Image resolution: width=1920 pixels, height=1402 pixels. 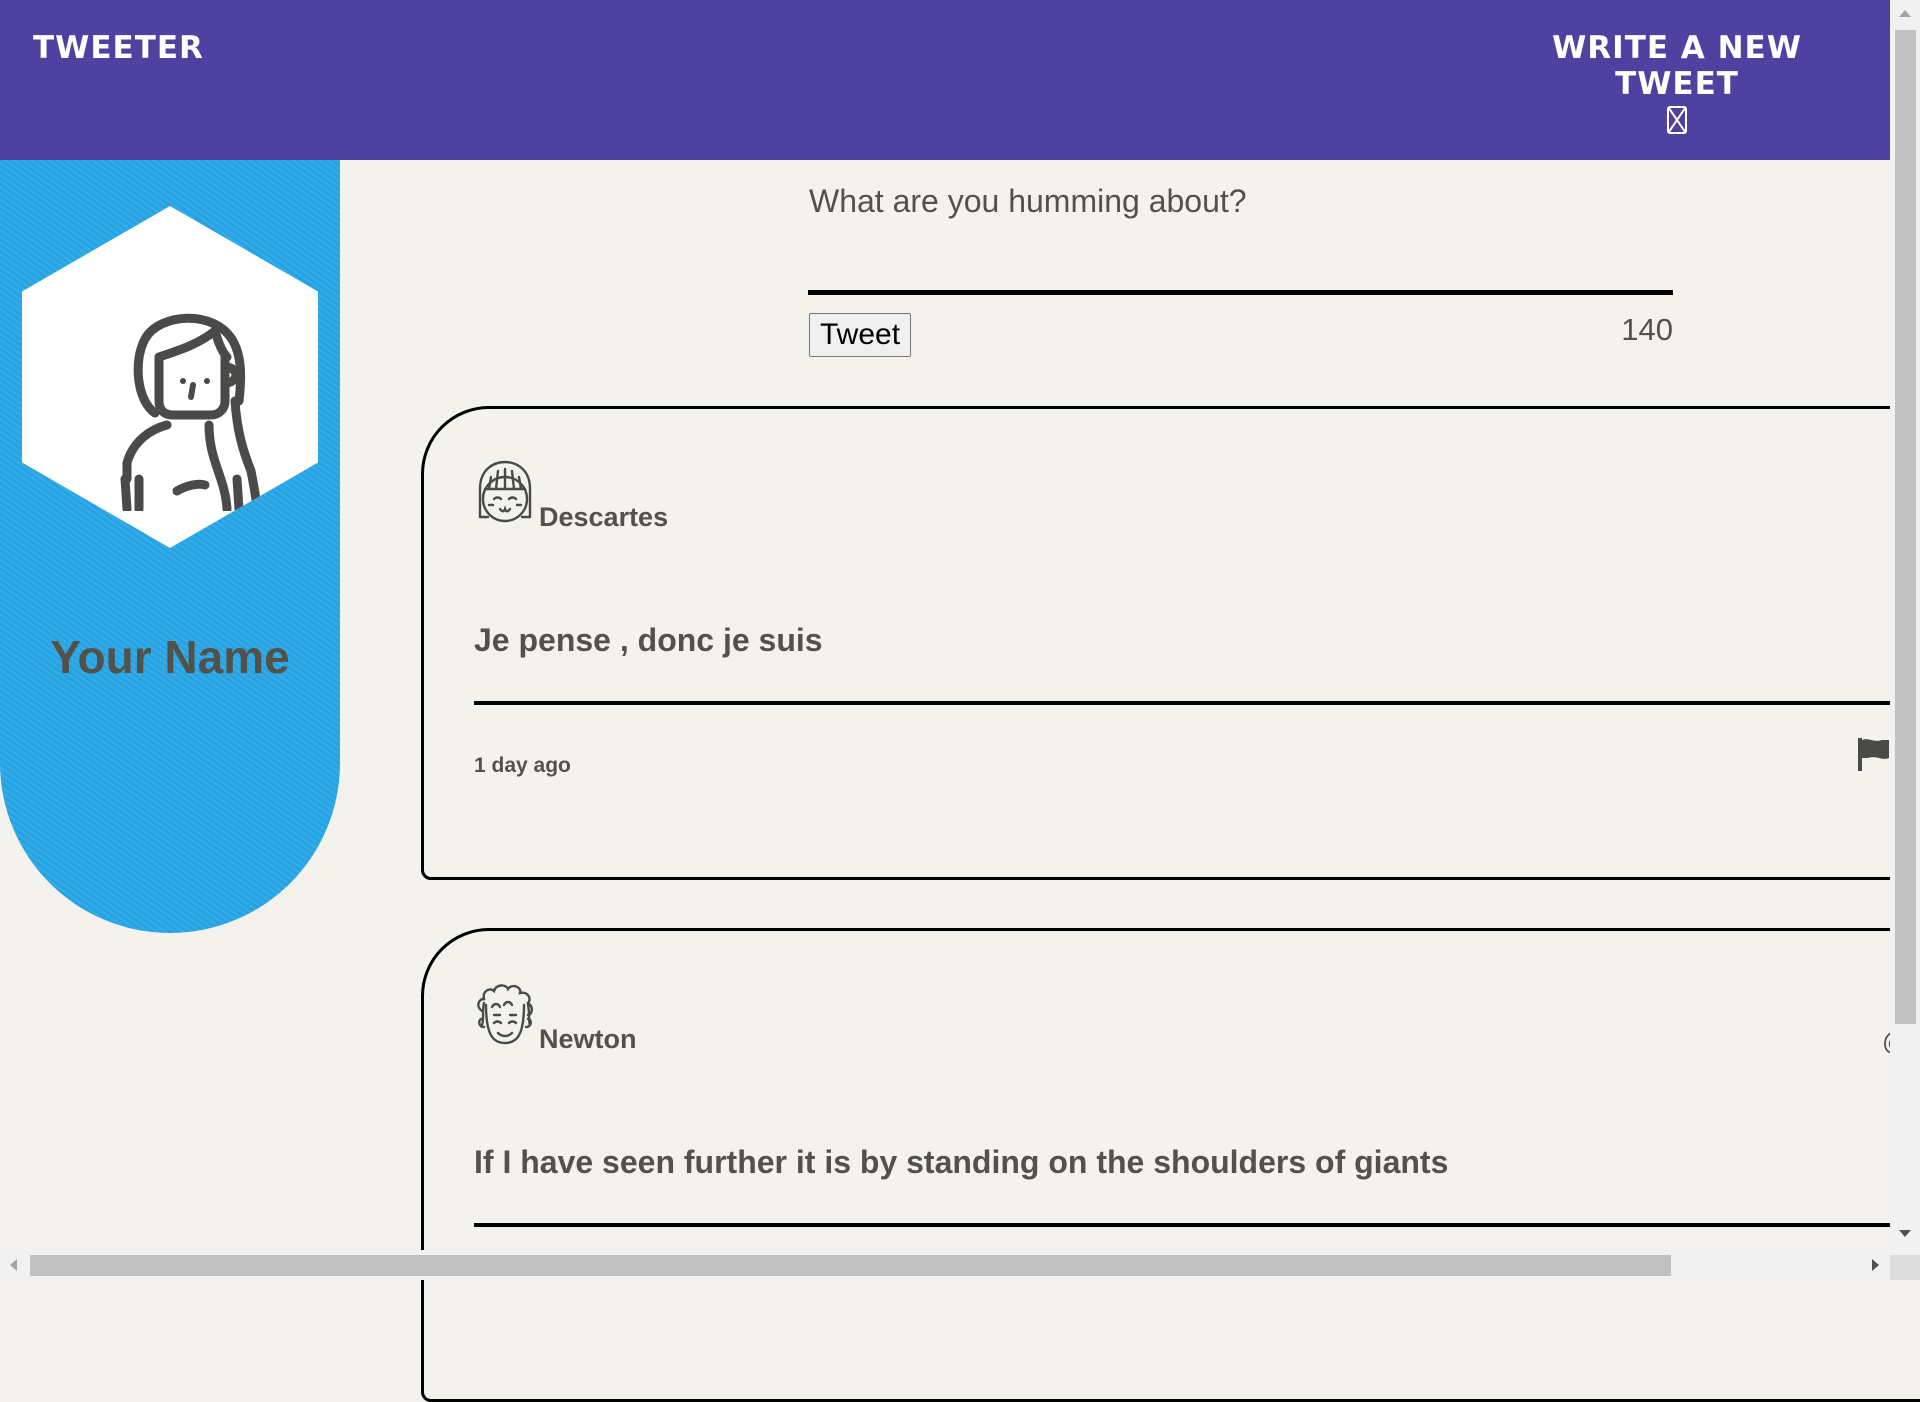 I want to click on brand-logo: Tweeter, so click(x=118, y=48).